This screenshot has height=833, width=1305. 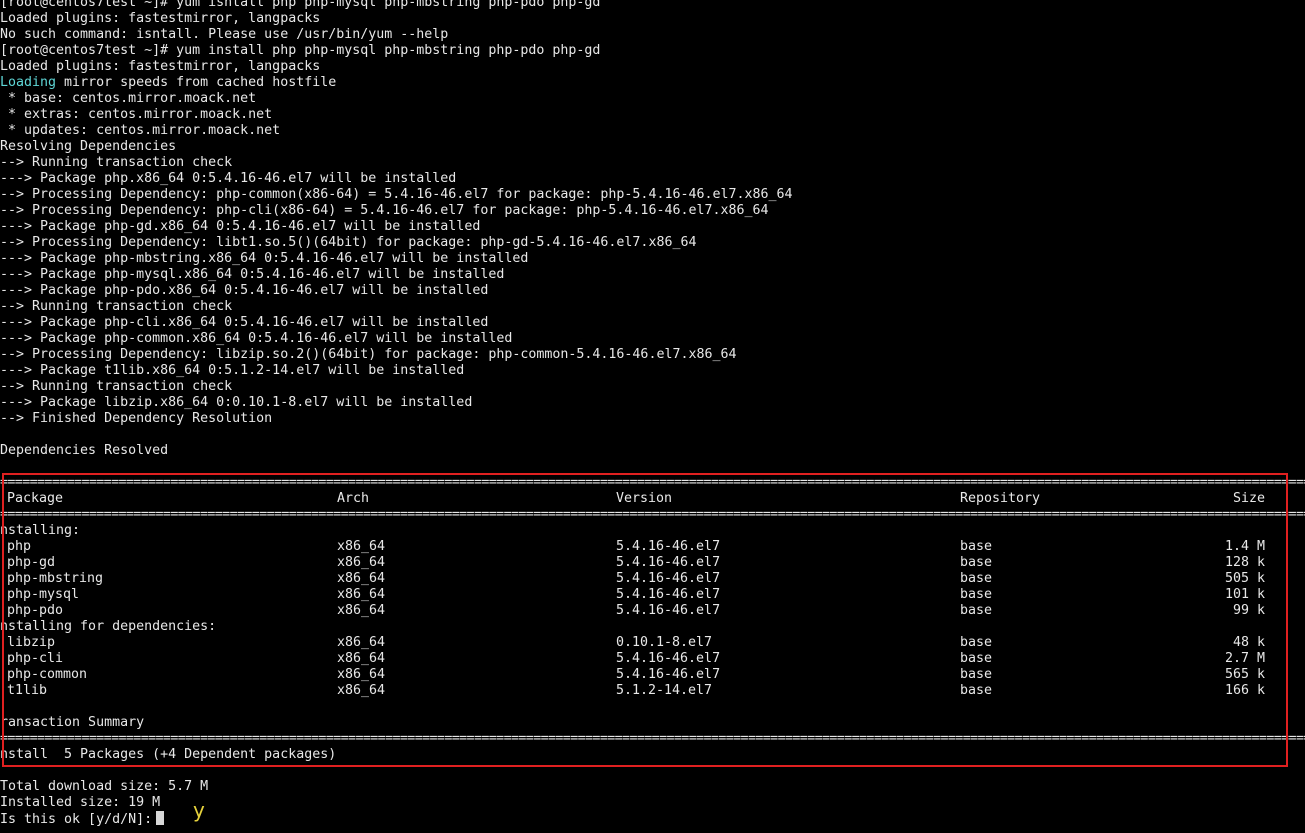 I want to click on header-size: Size, so click(x=1248, y=498).